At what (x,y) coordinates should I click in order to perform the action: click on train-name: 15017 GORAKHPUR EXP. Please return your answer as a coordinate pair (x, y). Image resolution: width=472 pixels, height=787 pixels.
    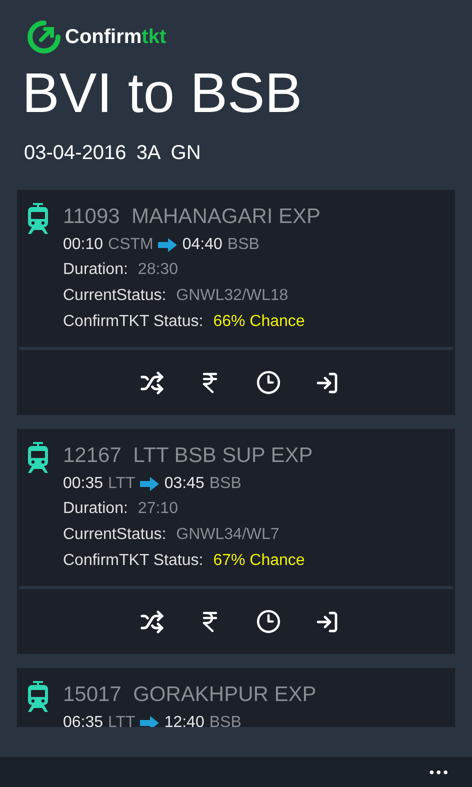
    Looking at the image, I should click on (189, 695).